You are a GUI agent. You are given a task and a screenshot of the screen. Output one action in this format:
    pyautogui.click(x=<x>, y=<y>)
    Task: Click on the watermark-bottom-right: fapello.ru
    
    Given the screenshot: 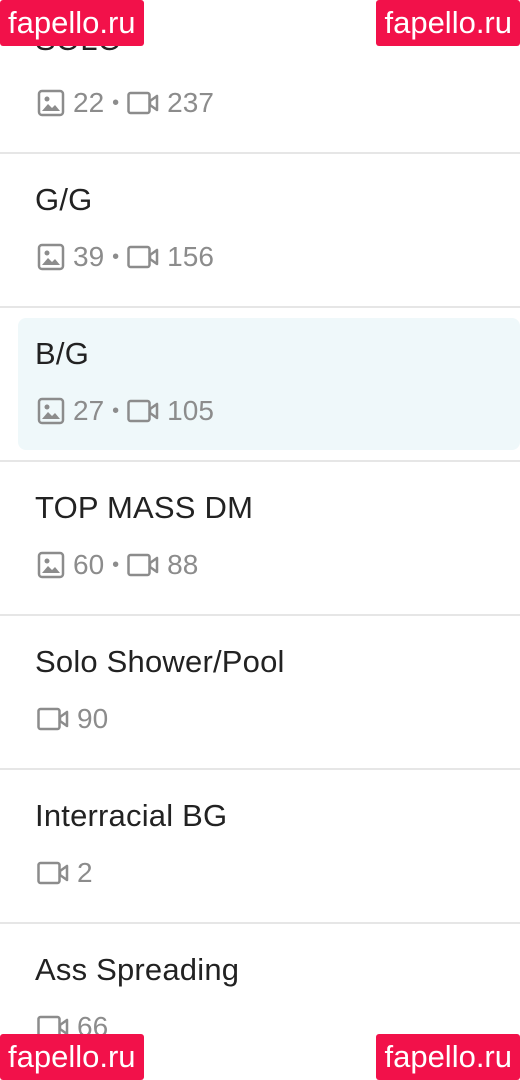 What is the action you would take?
    pyautogui.click(x=448, y=1057)
    